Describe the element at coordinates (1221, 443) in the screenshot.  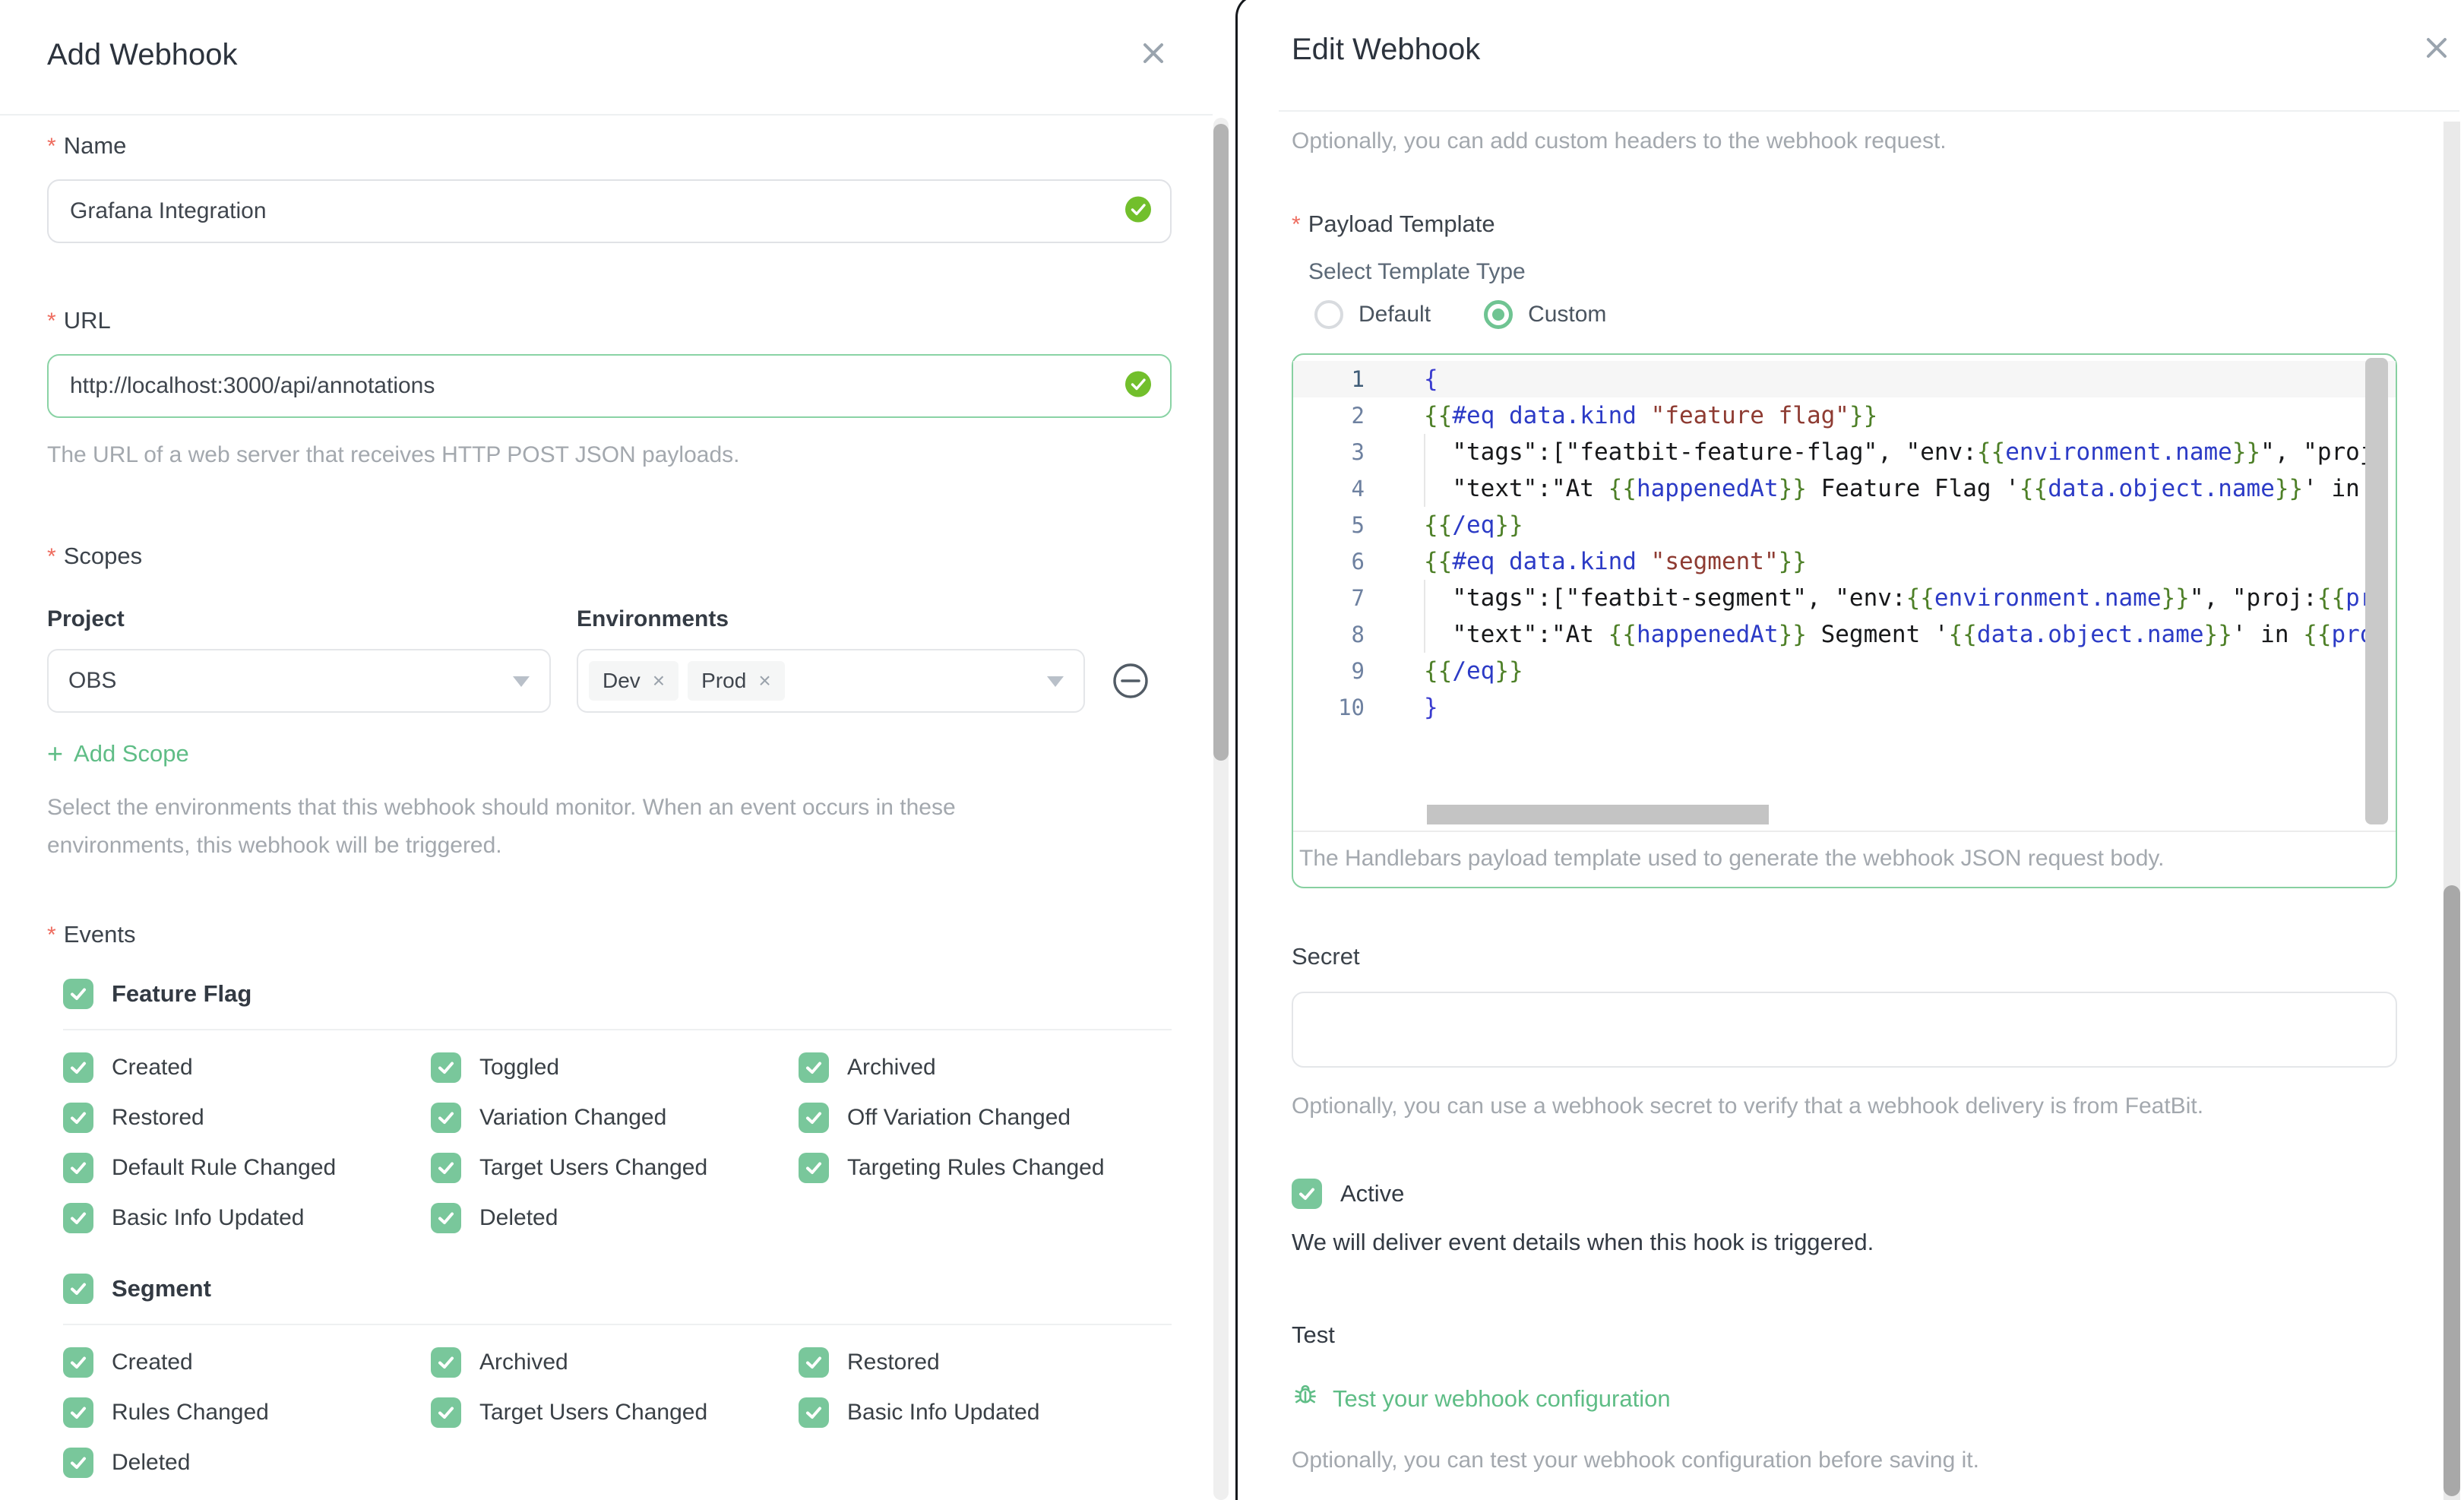
I see `left-modal-scrollbar-thumb` at that location.